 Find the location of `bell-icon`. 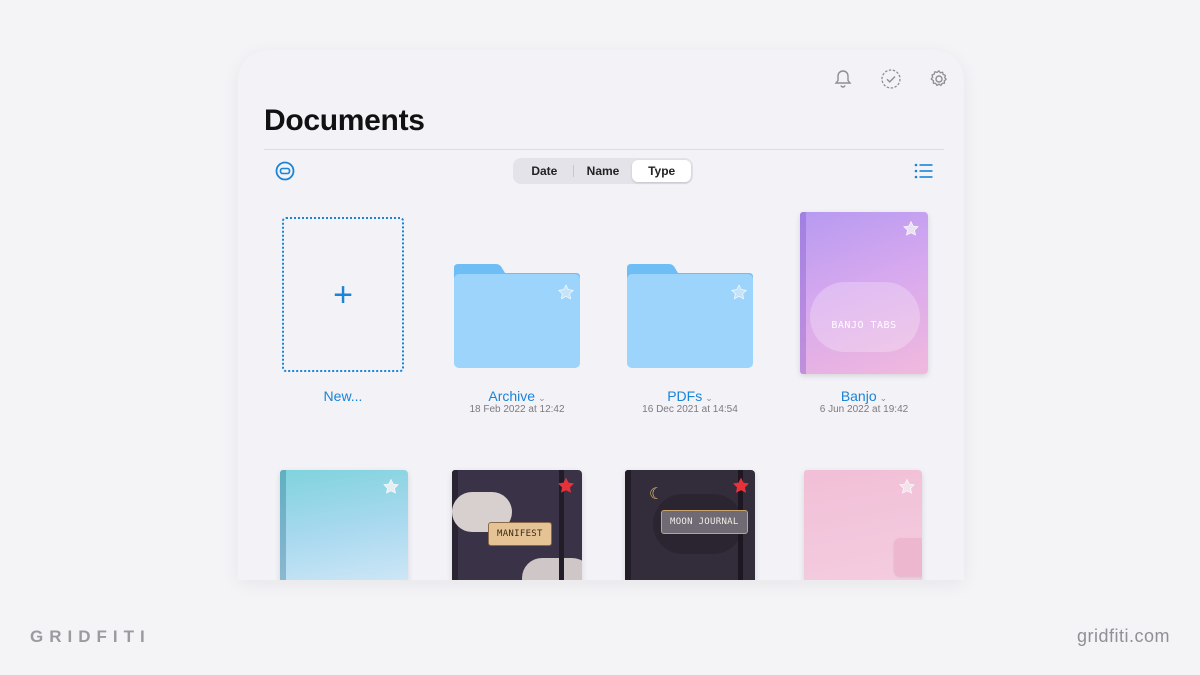

bell-icon is located at coordinates (843, 79).